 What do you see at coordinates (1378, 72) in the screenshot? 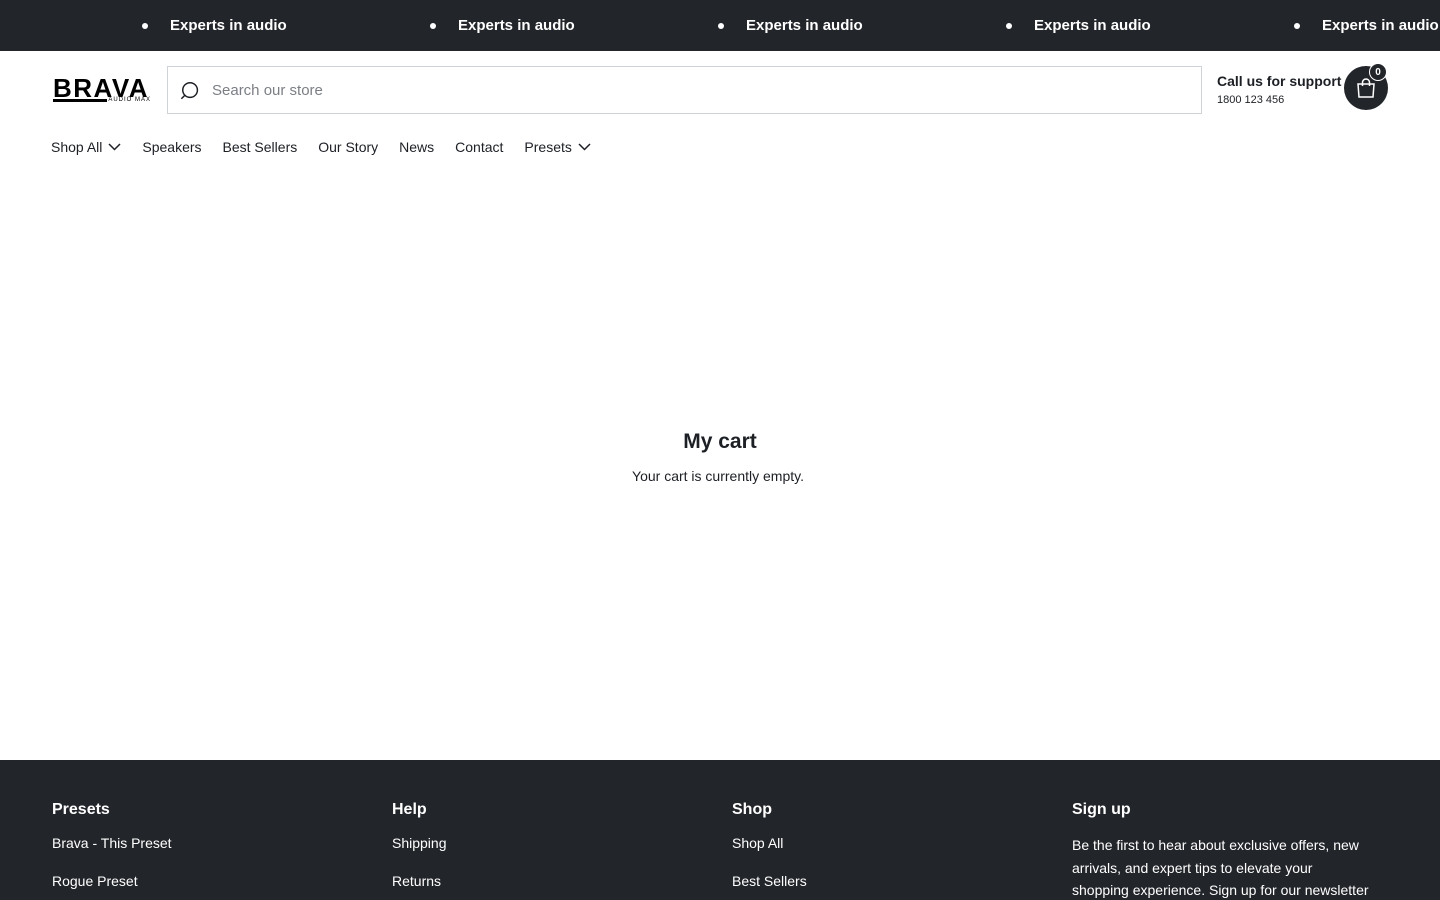
I see `cart-count-badge: 0` at bounding box center [1378, 72].